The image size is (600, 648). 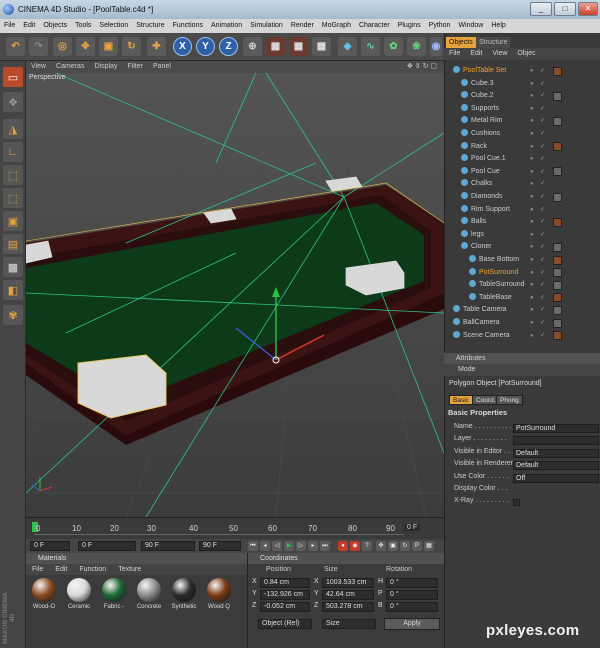 I want to click on close-button: ✕, so click(x=588, y=9).